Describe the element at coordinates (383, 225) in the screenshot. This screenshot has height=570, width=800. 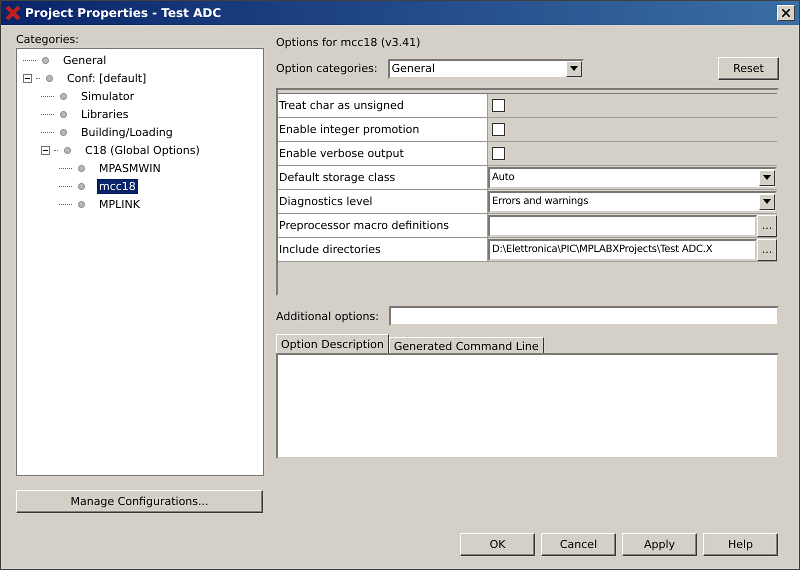
I see `option-name: Preprocessor macro definitions` at that location.